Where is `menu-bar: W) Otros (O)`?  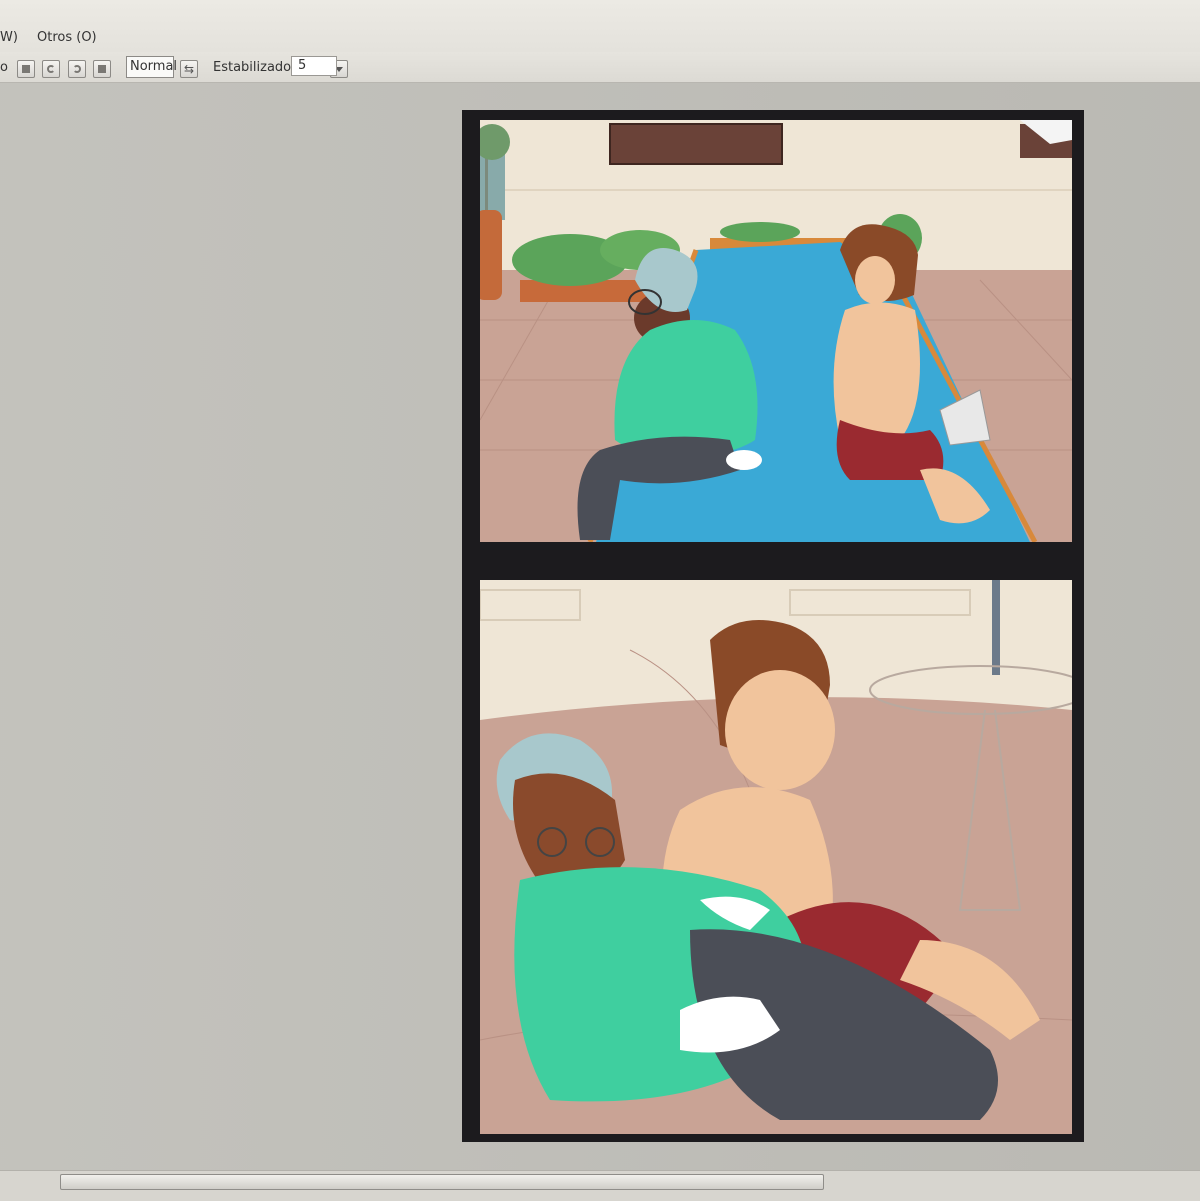
menu-bar: W) Otros (O) is located at coordinates (600, 26).